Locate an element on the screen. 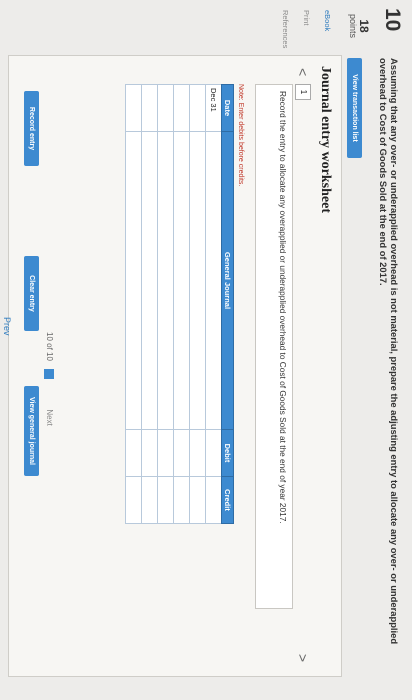 This screenshot has height=700, width=412. header-credit: Credit is located at coordinates (227, 500).